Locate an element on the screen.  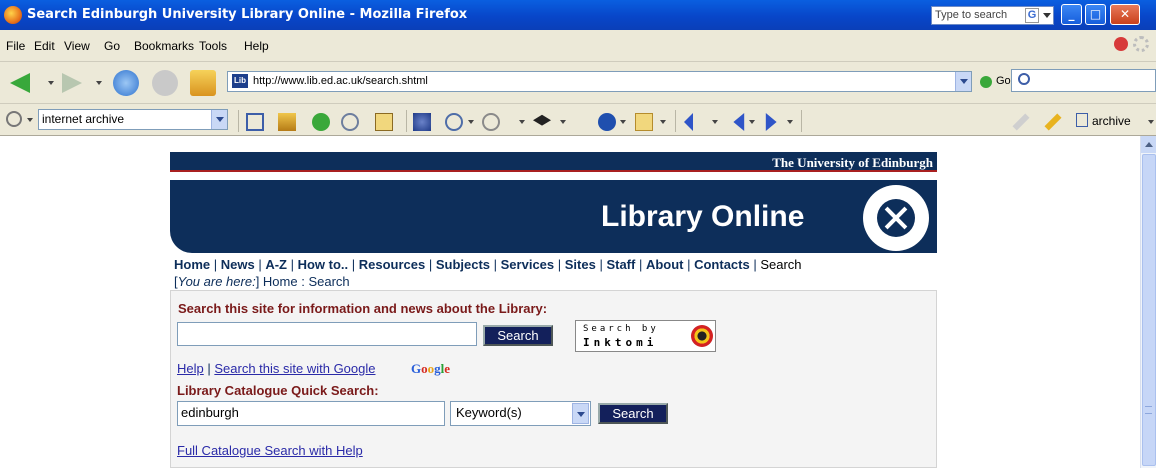
help-link: Help is located at coordinates (190, 368).